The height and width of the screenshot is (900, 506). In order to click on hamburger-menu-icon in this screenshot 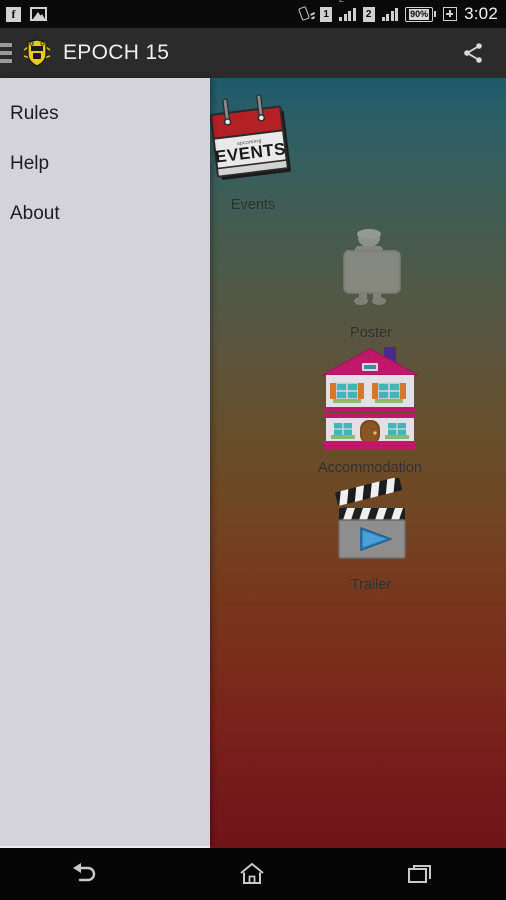, I will do `click(6, 53)`.